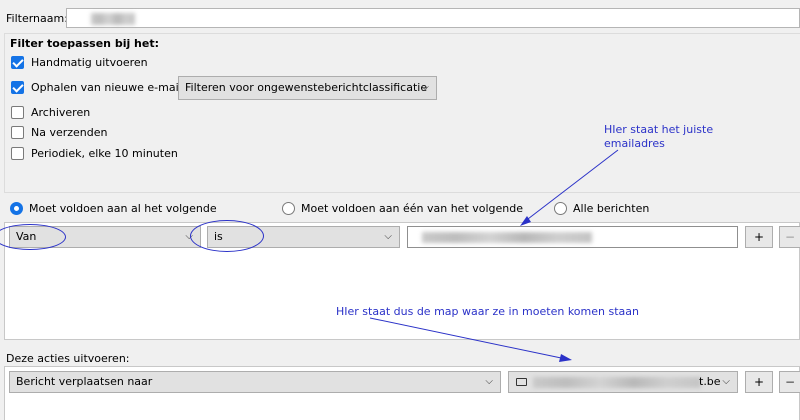 Image resolution: width=800 pixels, height=420 pixels. I want to click on folder-arrow-head, so click(565, 358).